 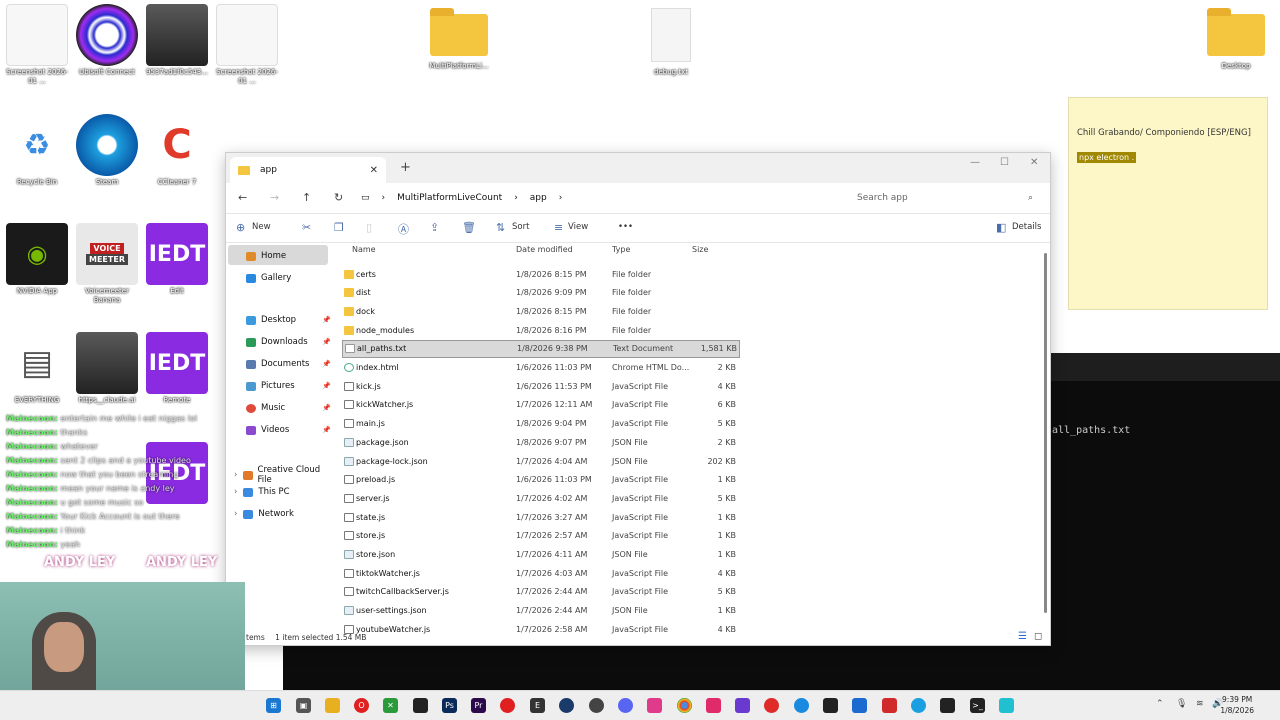 What do you see at coordinates (478, 705) in the screenshot?
I see `premiere-icon: Pr` at bounding box center [478, 705].